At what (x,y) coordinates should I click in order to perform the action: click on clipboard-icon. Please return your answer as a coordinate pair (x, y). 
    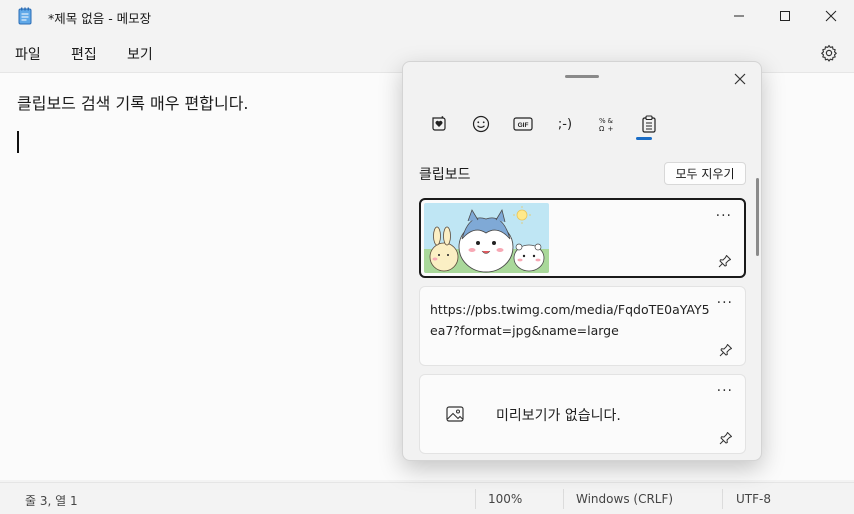
    Looking at the image, I should click on (649, 124).